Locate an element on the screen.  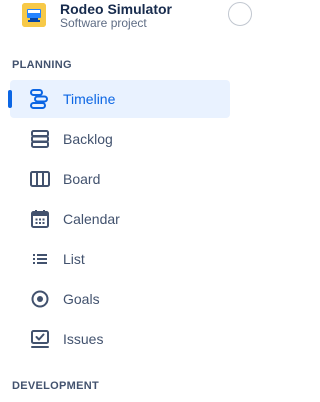
nav-item-timeline: Timeline is located at coordinates (119, 99).